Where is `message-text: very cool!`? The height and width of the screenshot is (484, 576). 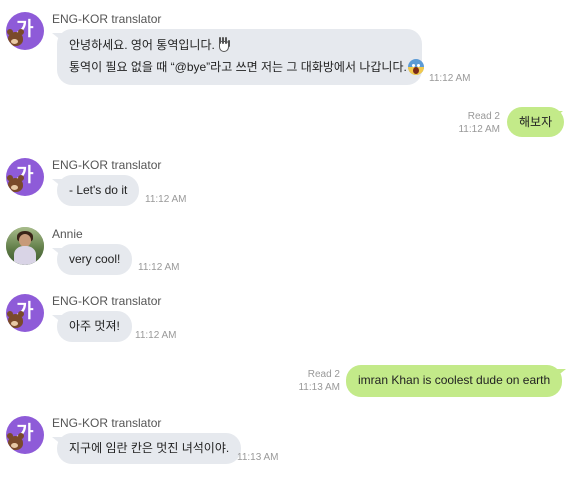 message-text: very cool! is located at coordinates (95, 259).